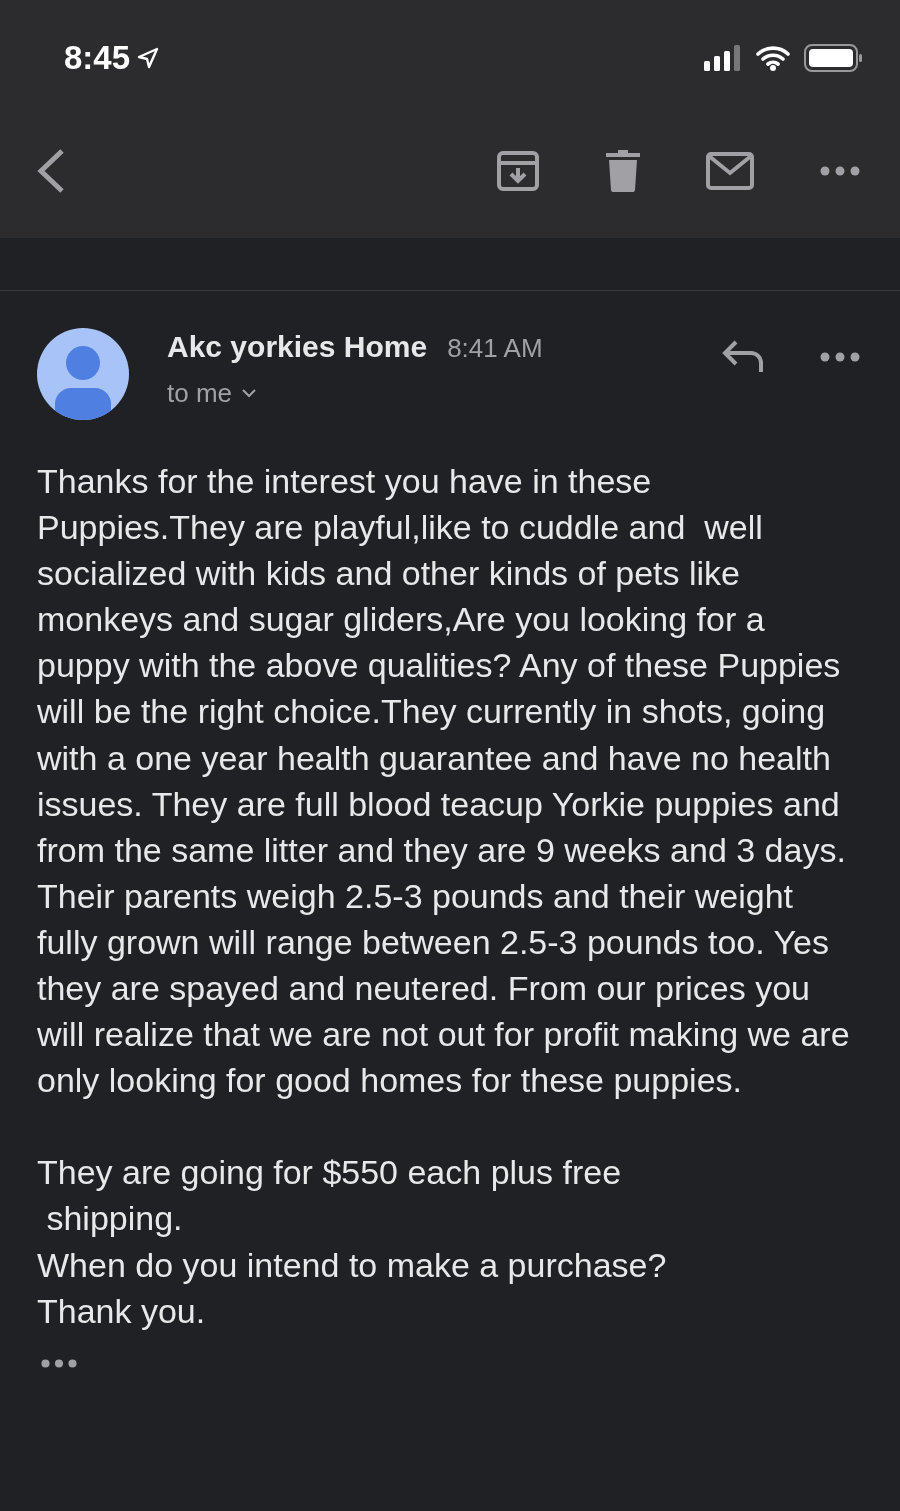  I want to click on mail-icon, so click(730, 170).